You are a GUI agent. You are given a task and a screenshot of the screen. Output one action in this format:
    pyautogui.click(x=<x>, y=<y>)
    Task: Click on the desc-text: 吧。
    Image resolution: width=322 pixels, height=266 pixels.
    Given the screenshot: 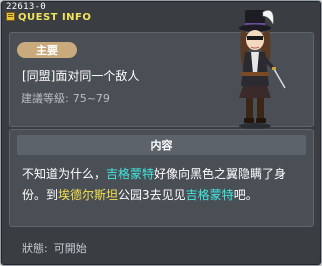 What is the action you would take?
    pyautogui.click(x=245, y=195)
    